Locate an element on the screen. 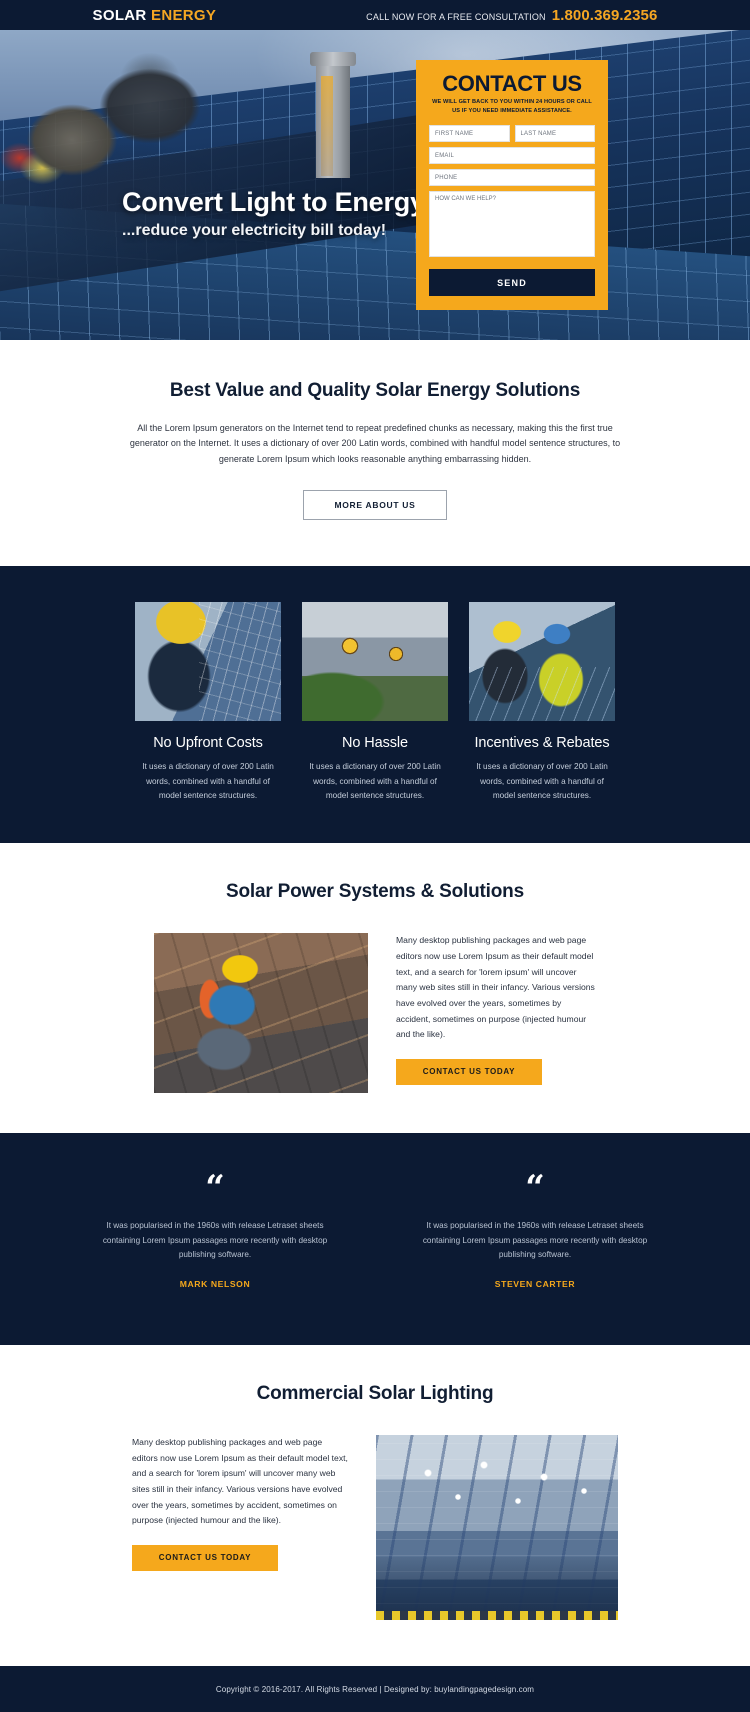 This screenshot has width=750, height=1712. hero-workers-photo is located at coordinates (150, 168).